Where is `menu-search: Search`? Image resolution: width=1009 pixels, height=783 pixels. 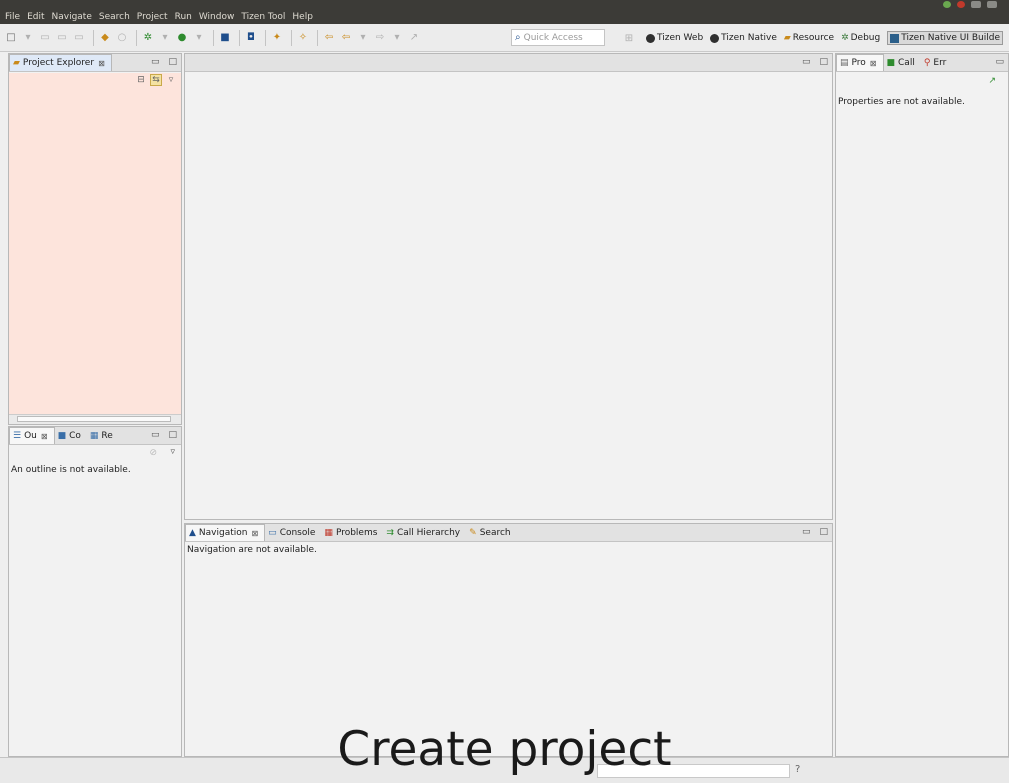 menu-search: Search is located at coordinates (114, 17).